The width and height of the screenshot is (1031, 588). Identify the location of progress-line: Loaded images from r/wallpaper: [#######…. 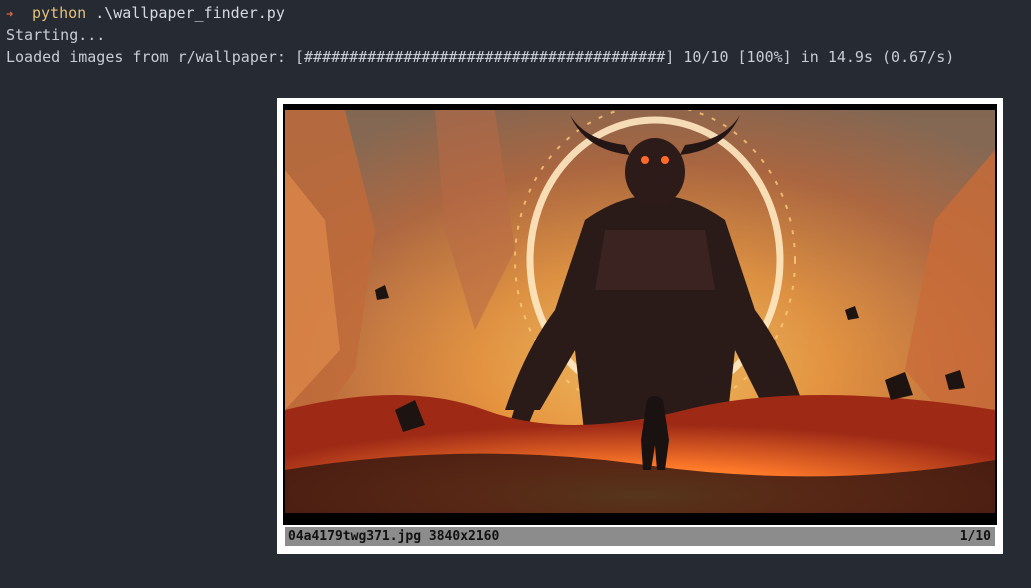
(480, 57).